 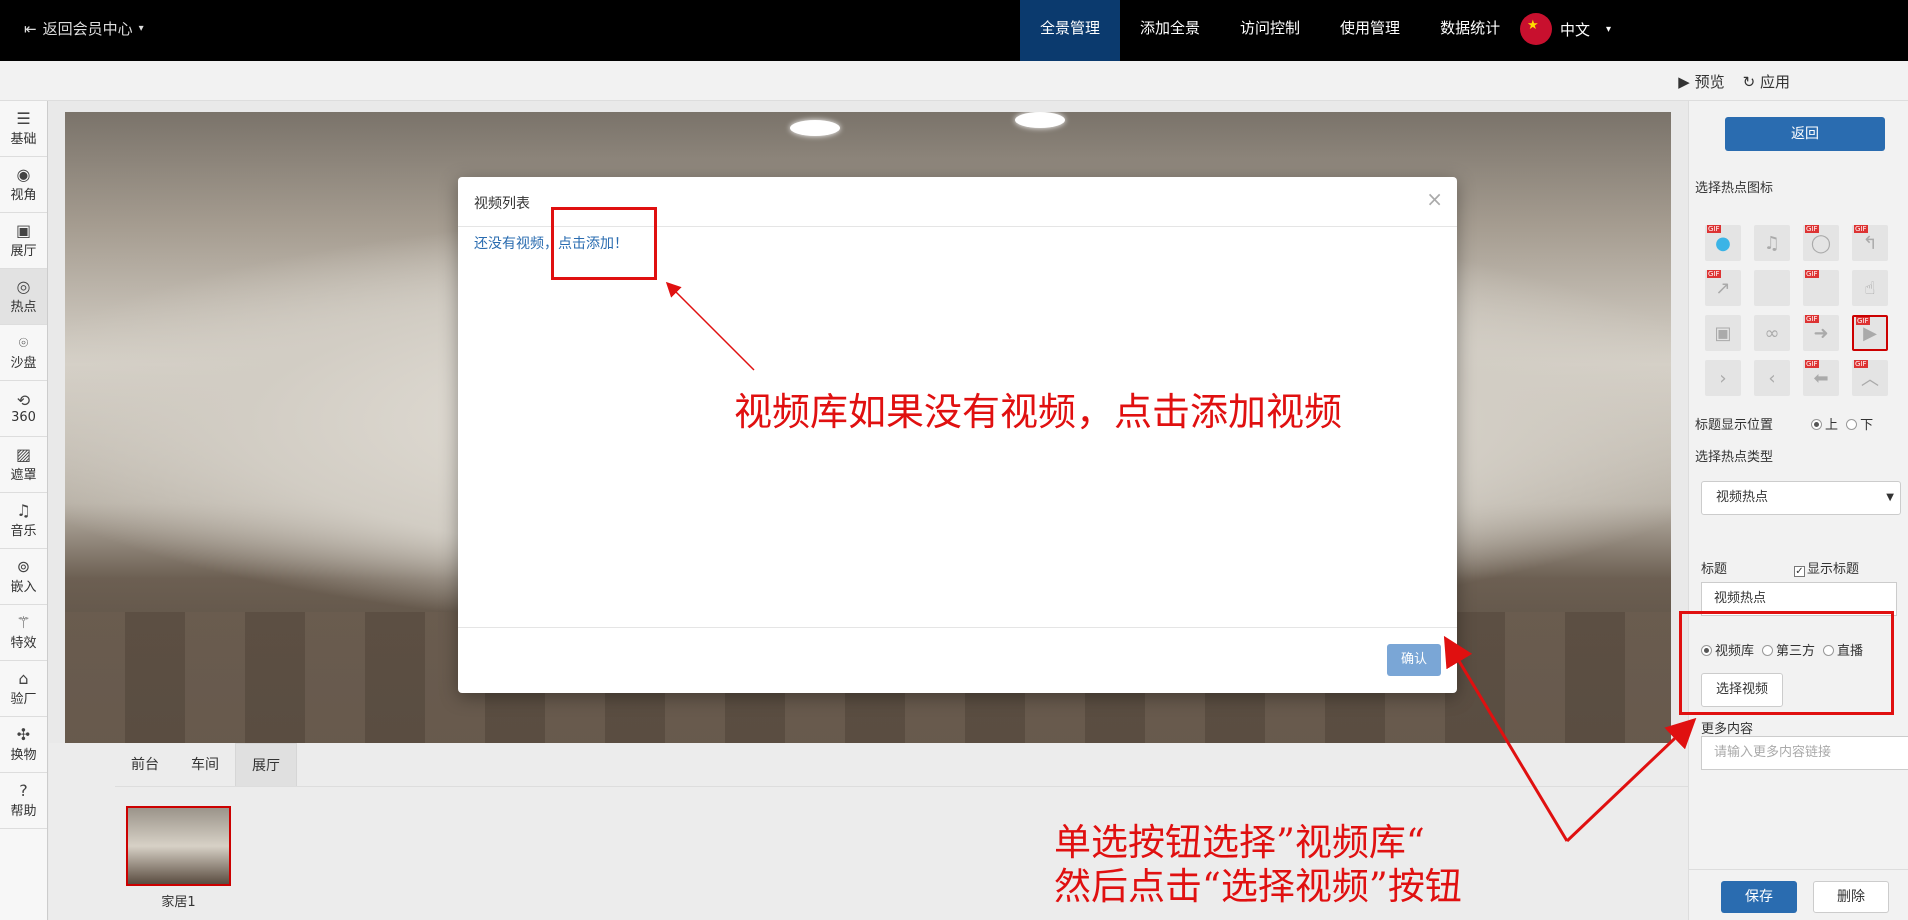 I want to click on apply-label: 应用, so click(x=1774, y=82).